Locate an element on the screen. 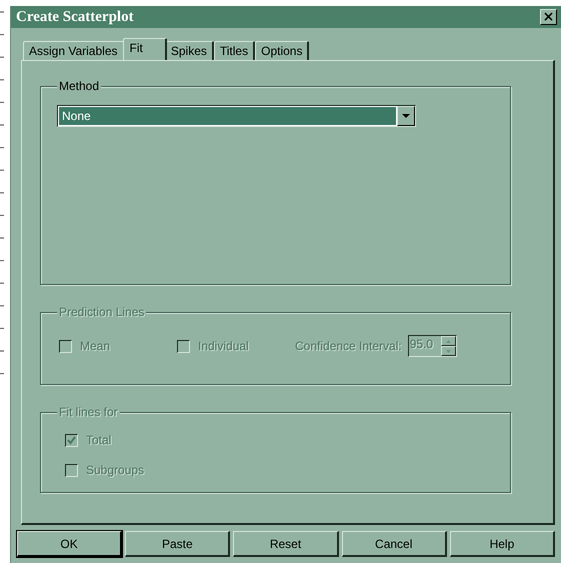  dialog-button: Help is located at coordinates (503, 544).